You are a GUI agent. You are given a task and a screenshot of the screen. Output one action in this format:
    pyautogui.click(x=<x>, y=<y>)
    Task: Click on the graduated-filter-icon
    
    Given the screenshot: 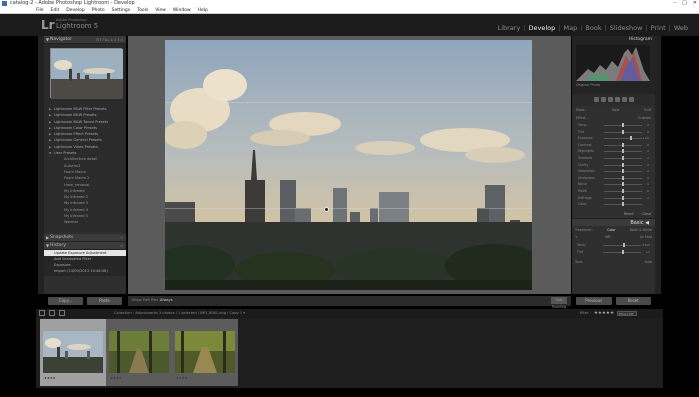 What is the action you would take?
    pyautogui.click(x=617, y=99)
    